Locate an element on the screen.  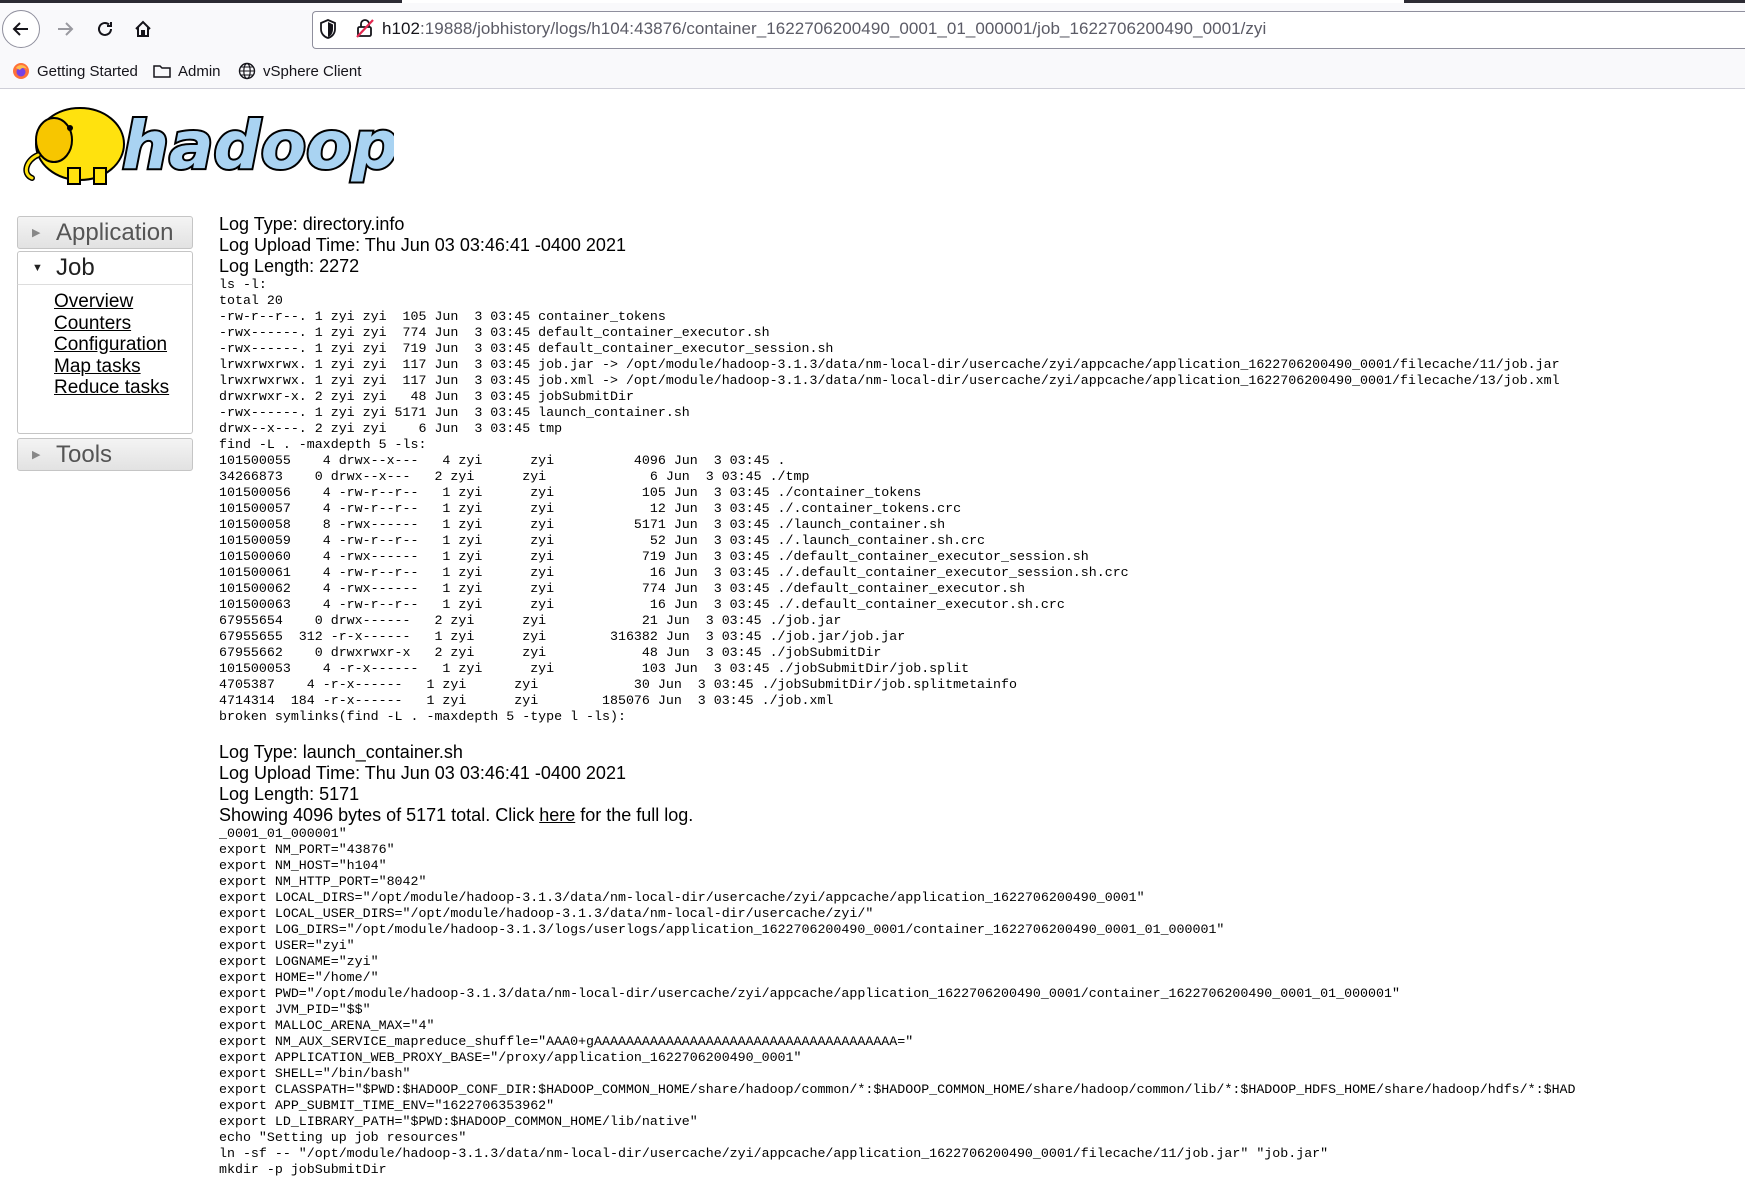
bookmark-label: Getting Started is located at coordinates (87, 71).